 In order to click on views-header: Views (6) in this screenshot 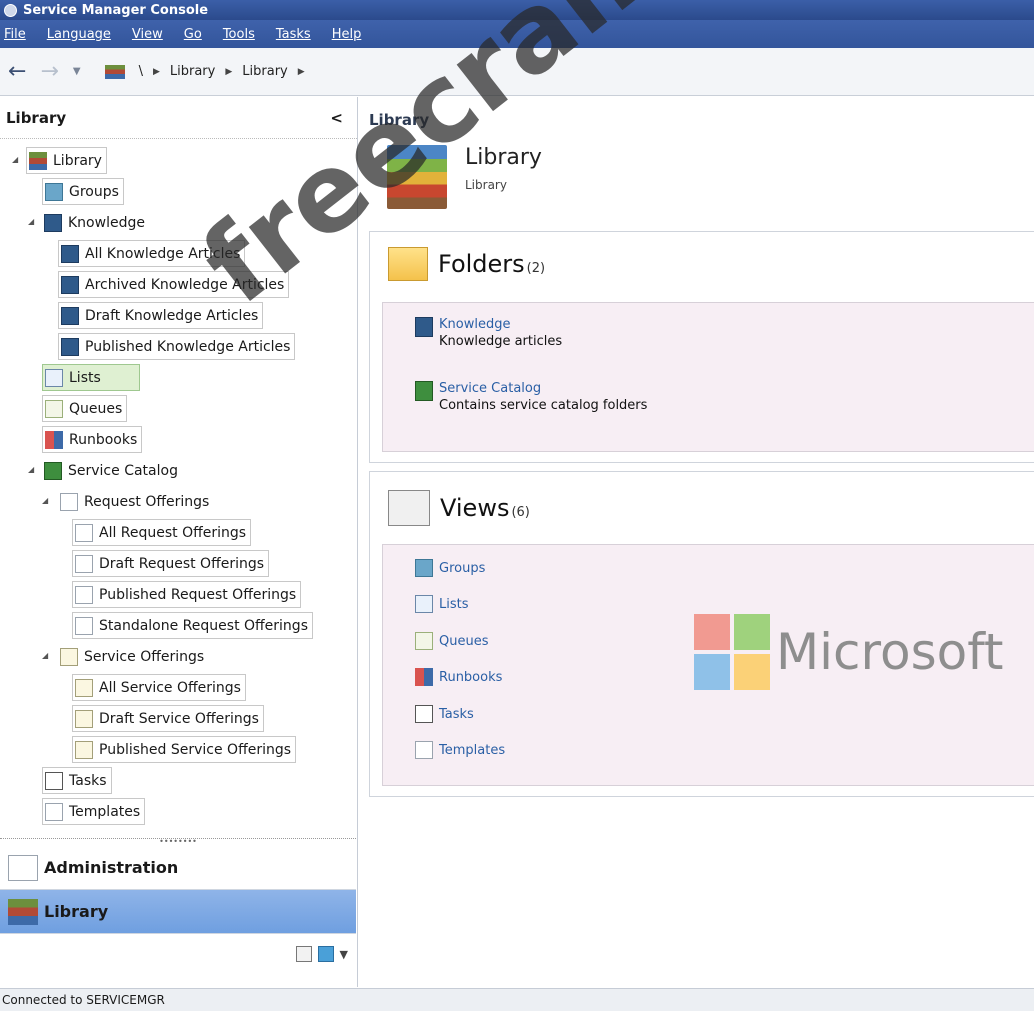, I will do `click(702, 508)`.